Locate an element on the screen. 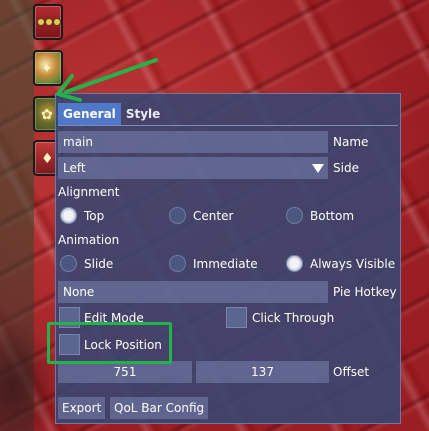 The height and width of the screenshot is (431, 429). alignment-bottom-radio is located at coordinates (294, 215).